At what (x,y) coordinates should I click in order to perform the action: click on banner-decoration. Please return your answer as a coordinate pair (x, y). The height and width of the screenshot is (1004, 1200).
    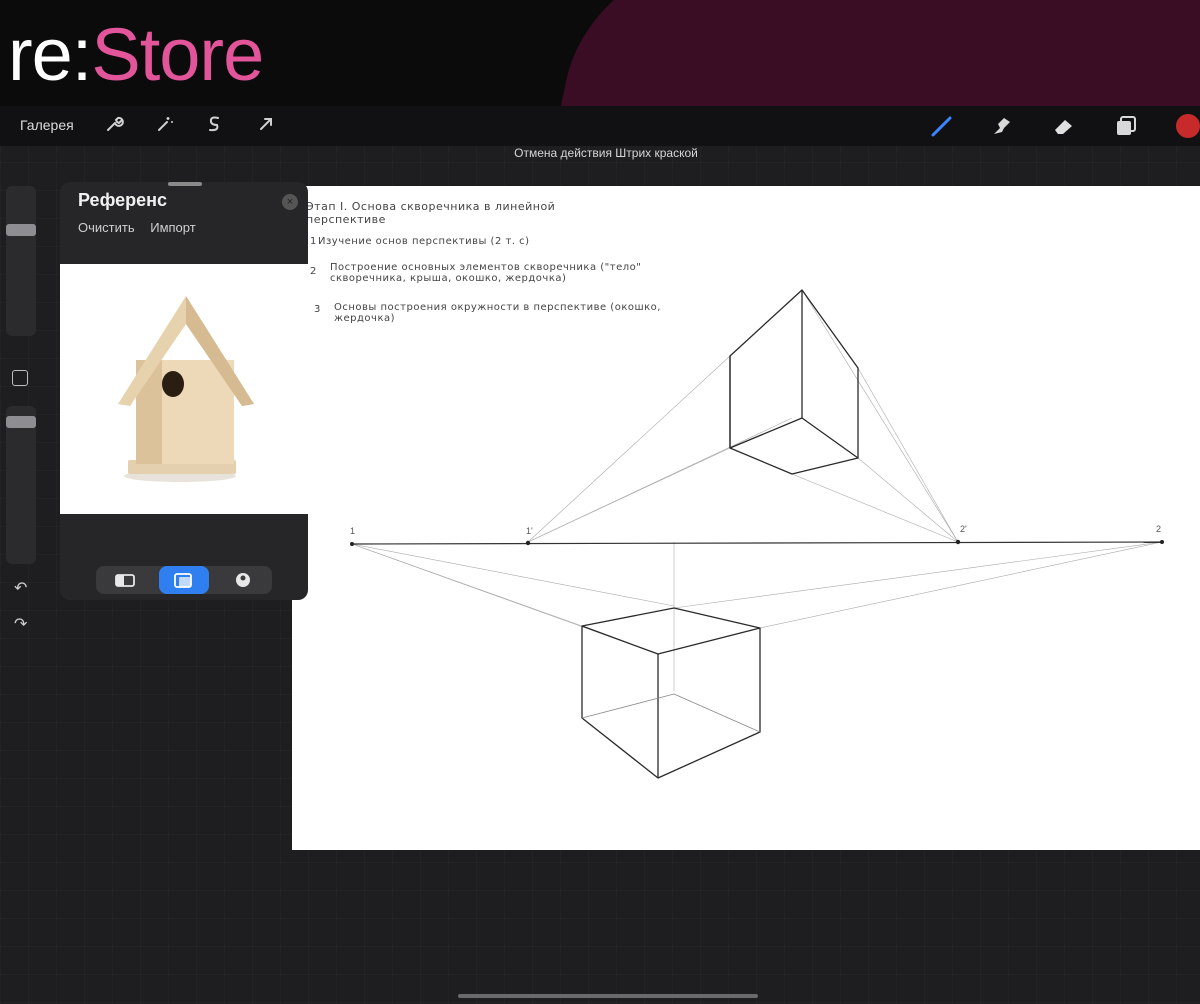
    Looking at the image, I should click on (864, 53).